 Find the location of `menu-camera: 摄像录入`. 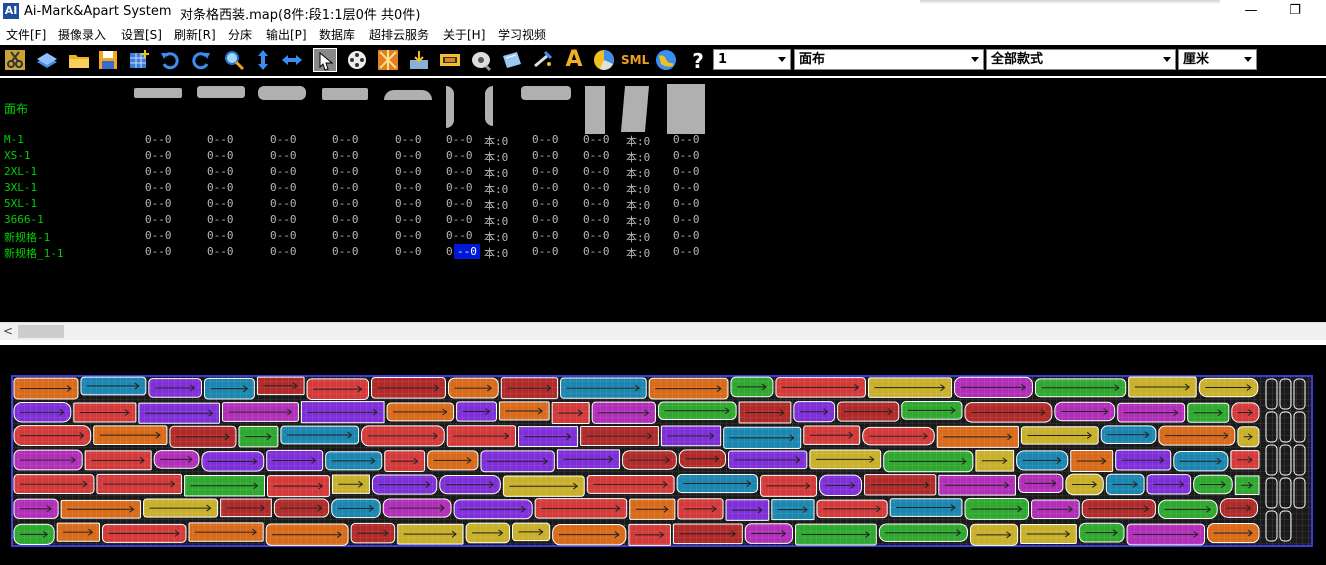

menu-camera: 摄像录入 is located at coordinates (82, 34).